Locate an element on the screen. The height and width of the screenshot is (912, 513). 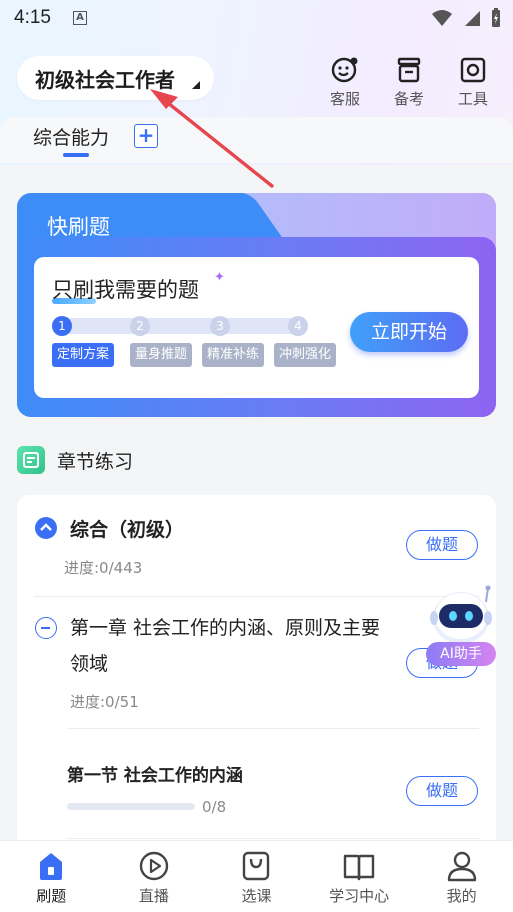
signal-icon is located at coordinates (472, 18).